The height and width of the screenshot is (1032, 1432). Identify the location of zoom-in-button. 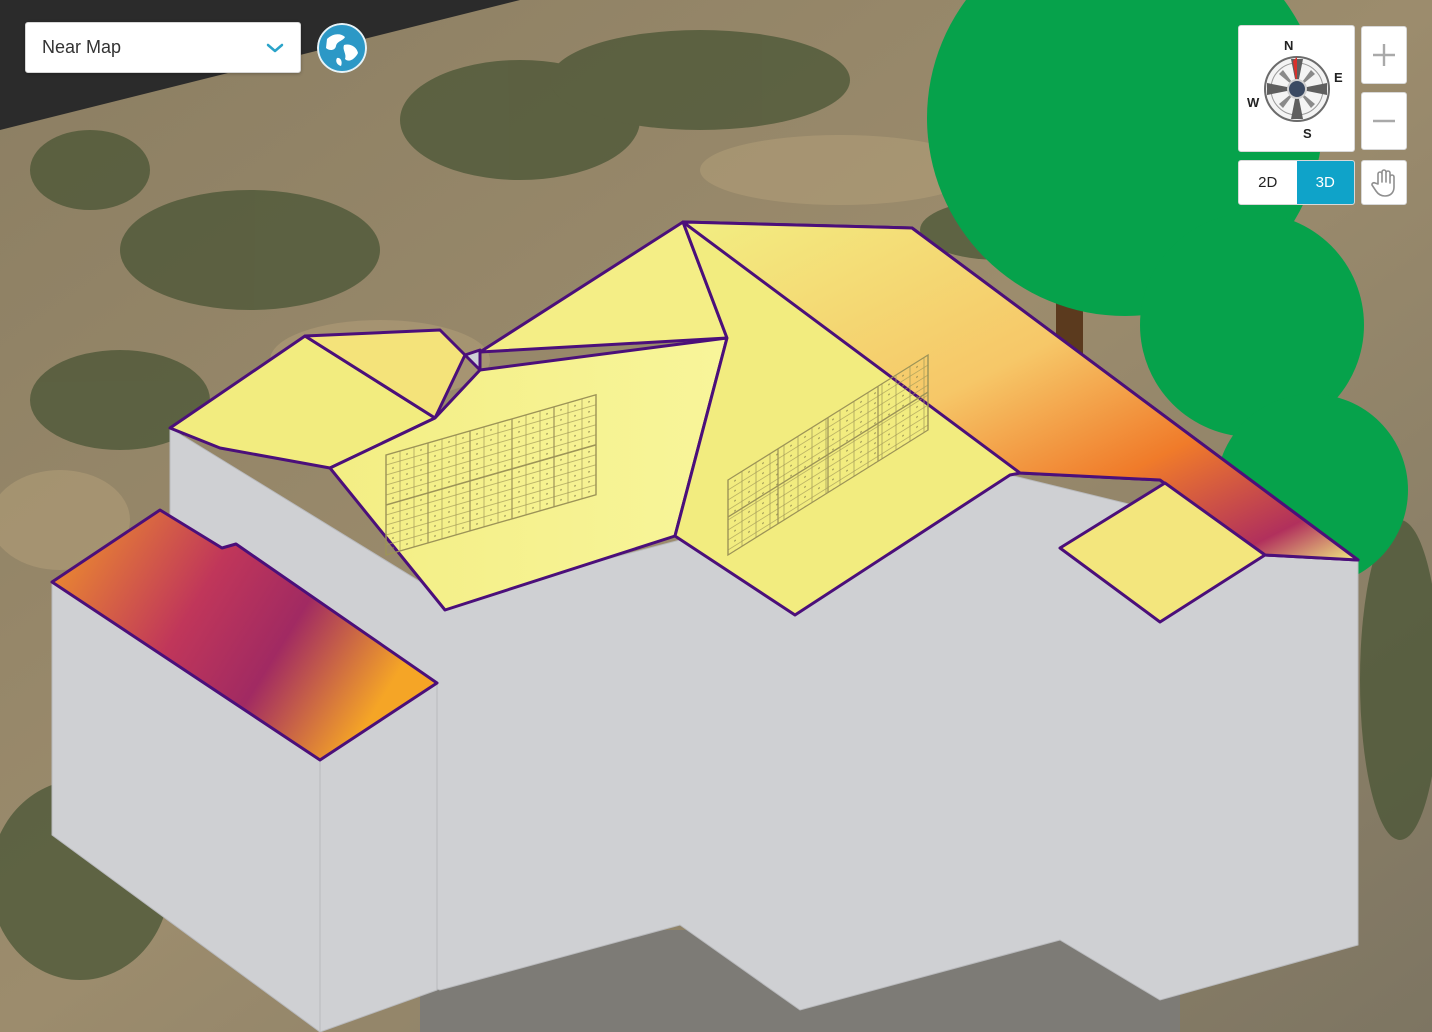
(1384, 55).